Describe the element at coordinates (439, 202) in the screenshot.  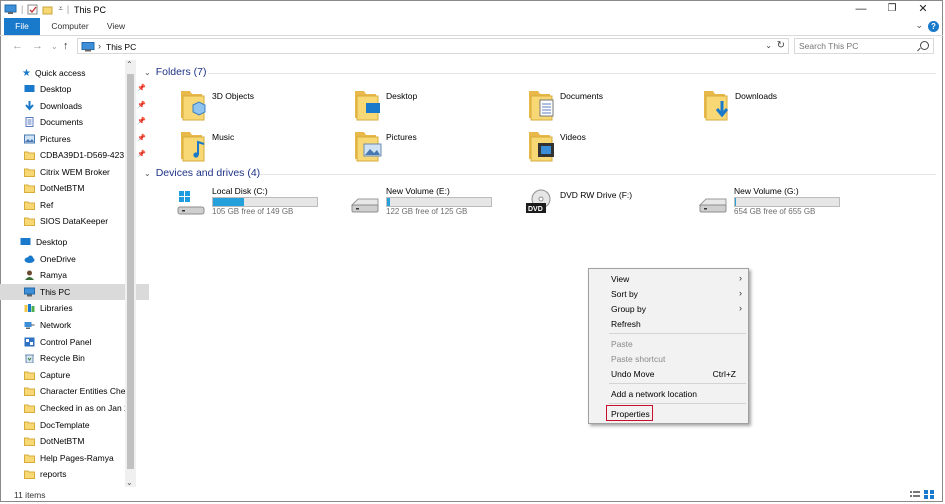
I see `drive-usage-bar` at that location.